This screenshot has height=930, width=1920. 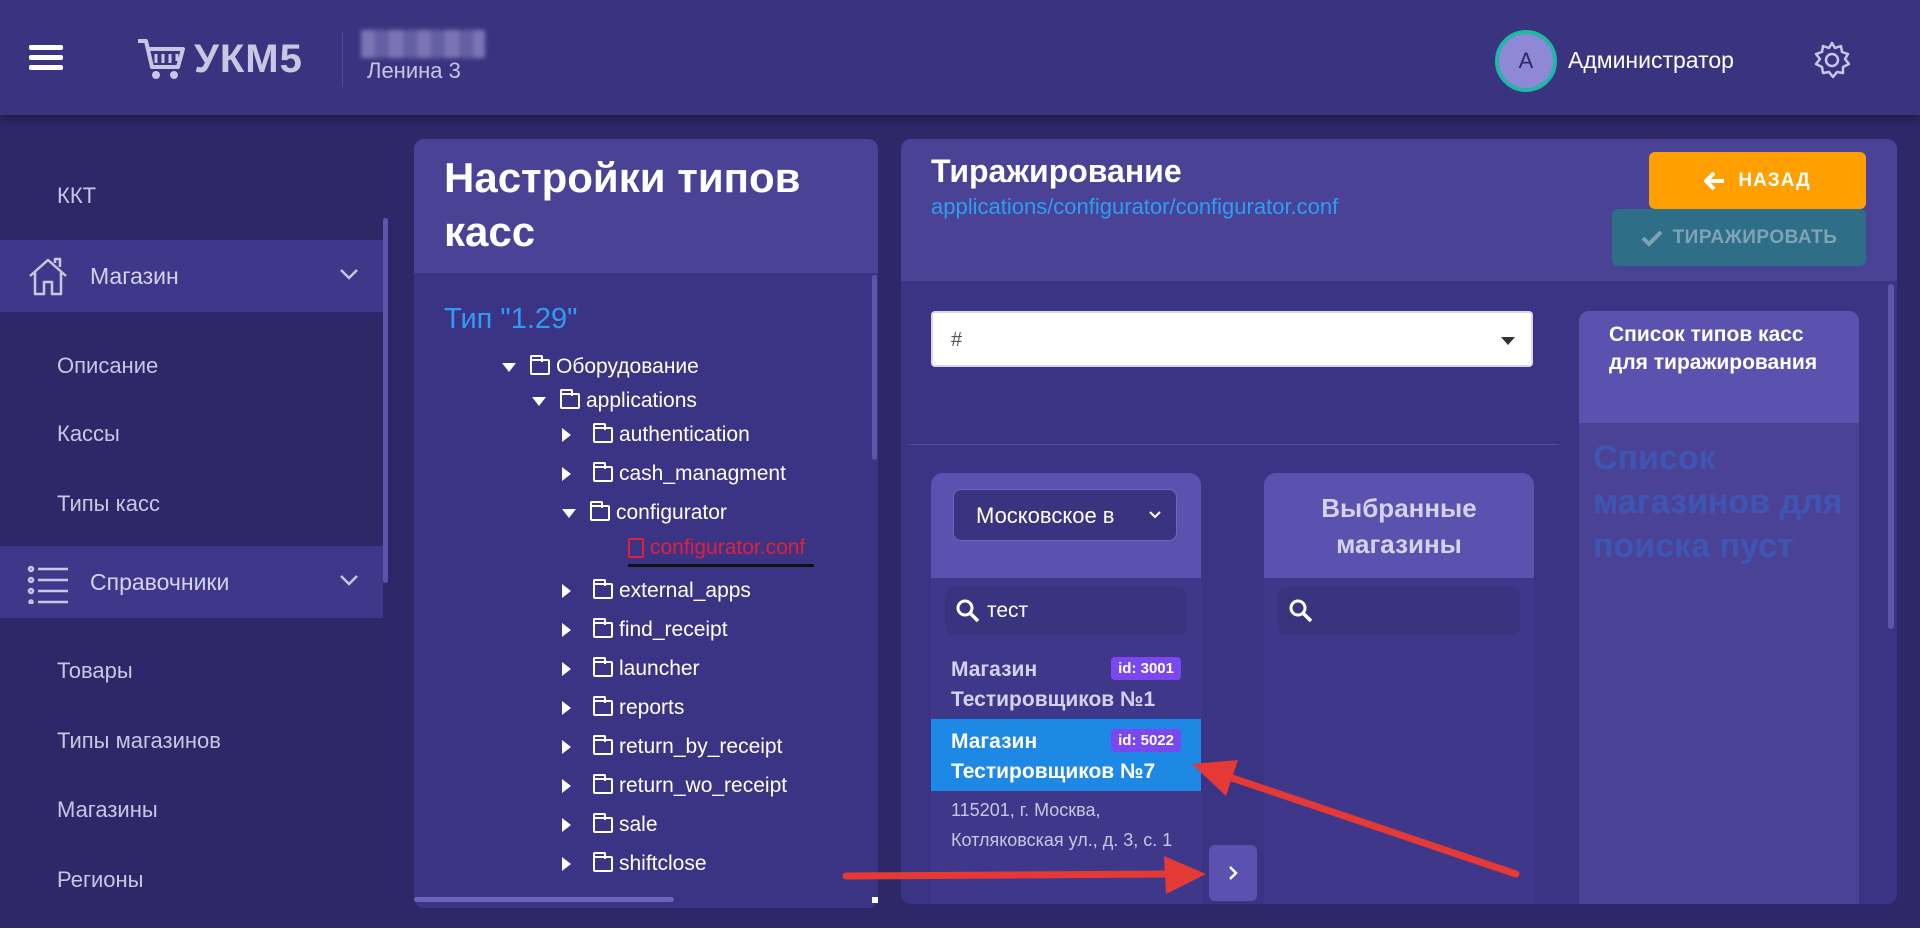 I want to click on tree-node: cash_managment, so click(x=674, y=474).